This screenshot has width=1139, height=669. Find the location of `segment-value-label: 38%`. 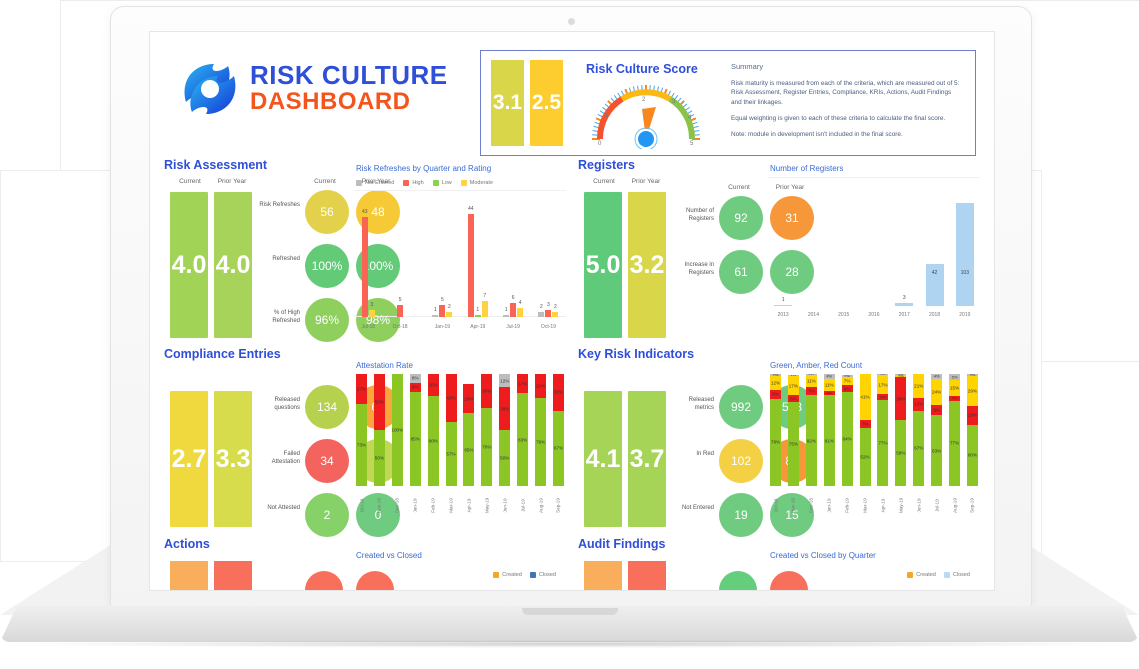

segment-value-label: 38% is located at coordinates (505, 409).